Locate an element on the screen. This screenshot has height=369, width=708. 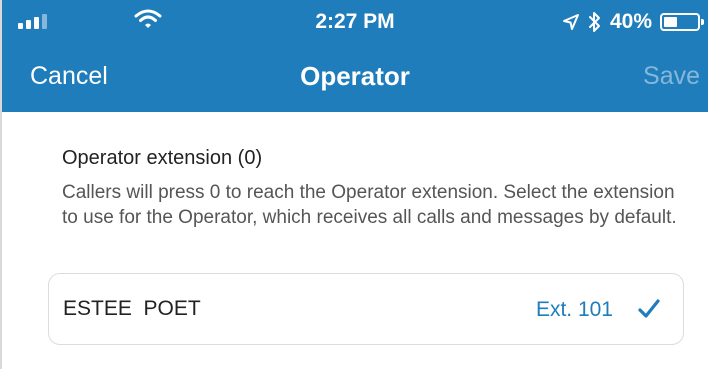
battery-icon is located at coordinates (682, 22).